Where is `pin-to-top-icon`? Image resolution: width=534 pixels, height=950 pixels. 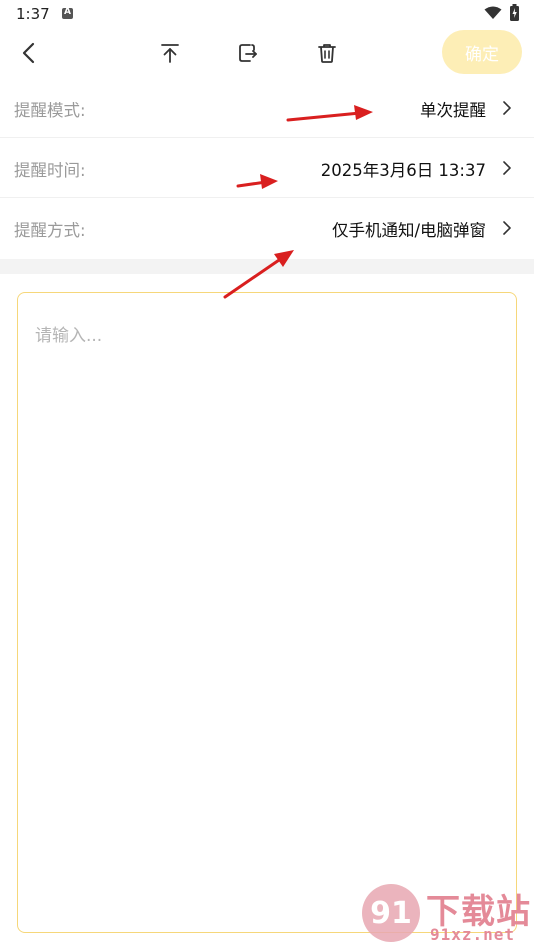
pin-to-top-icon is located at coordinates (170, 53).